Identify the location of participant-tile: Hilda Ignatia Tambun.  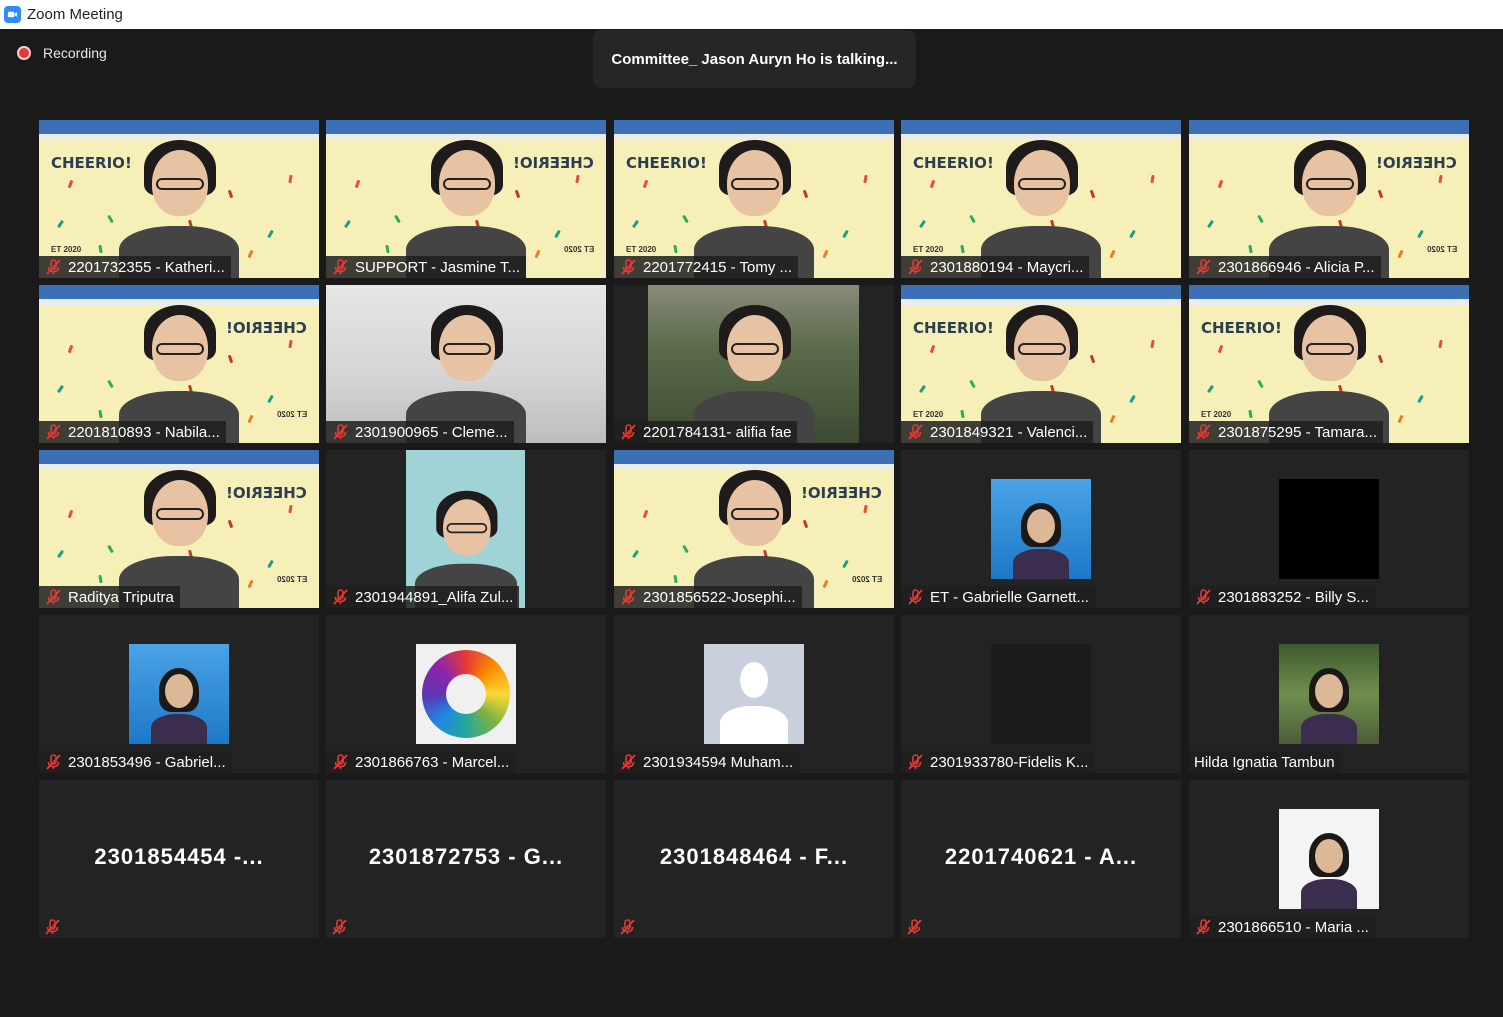
(1329, 694).